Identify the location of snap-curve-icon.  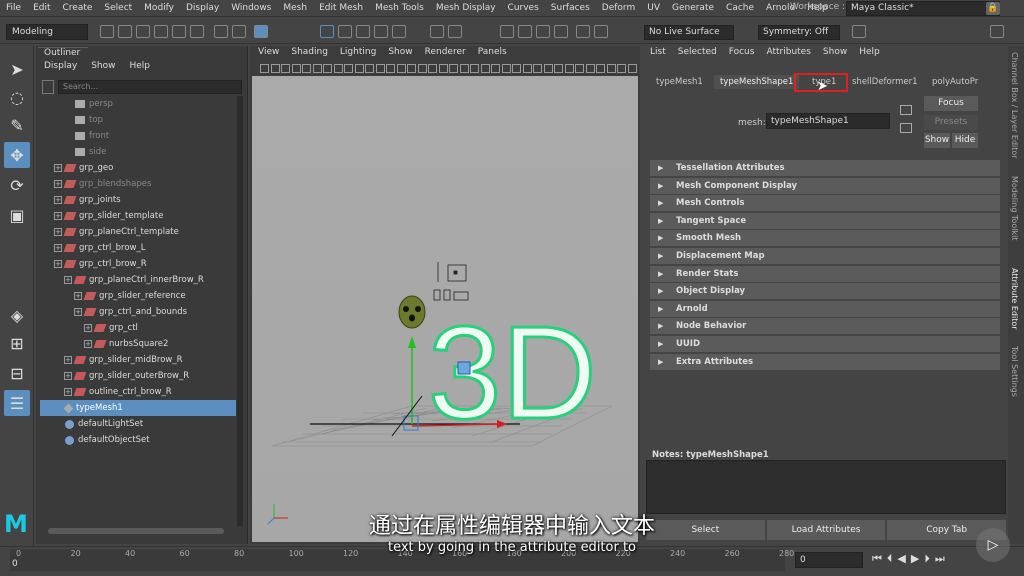
(345, 31).